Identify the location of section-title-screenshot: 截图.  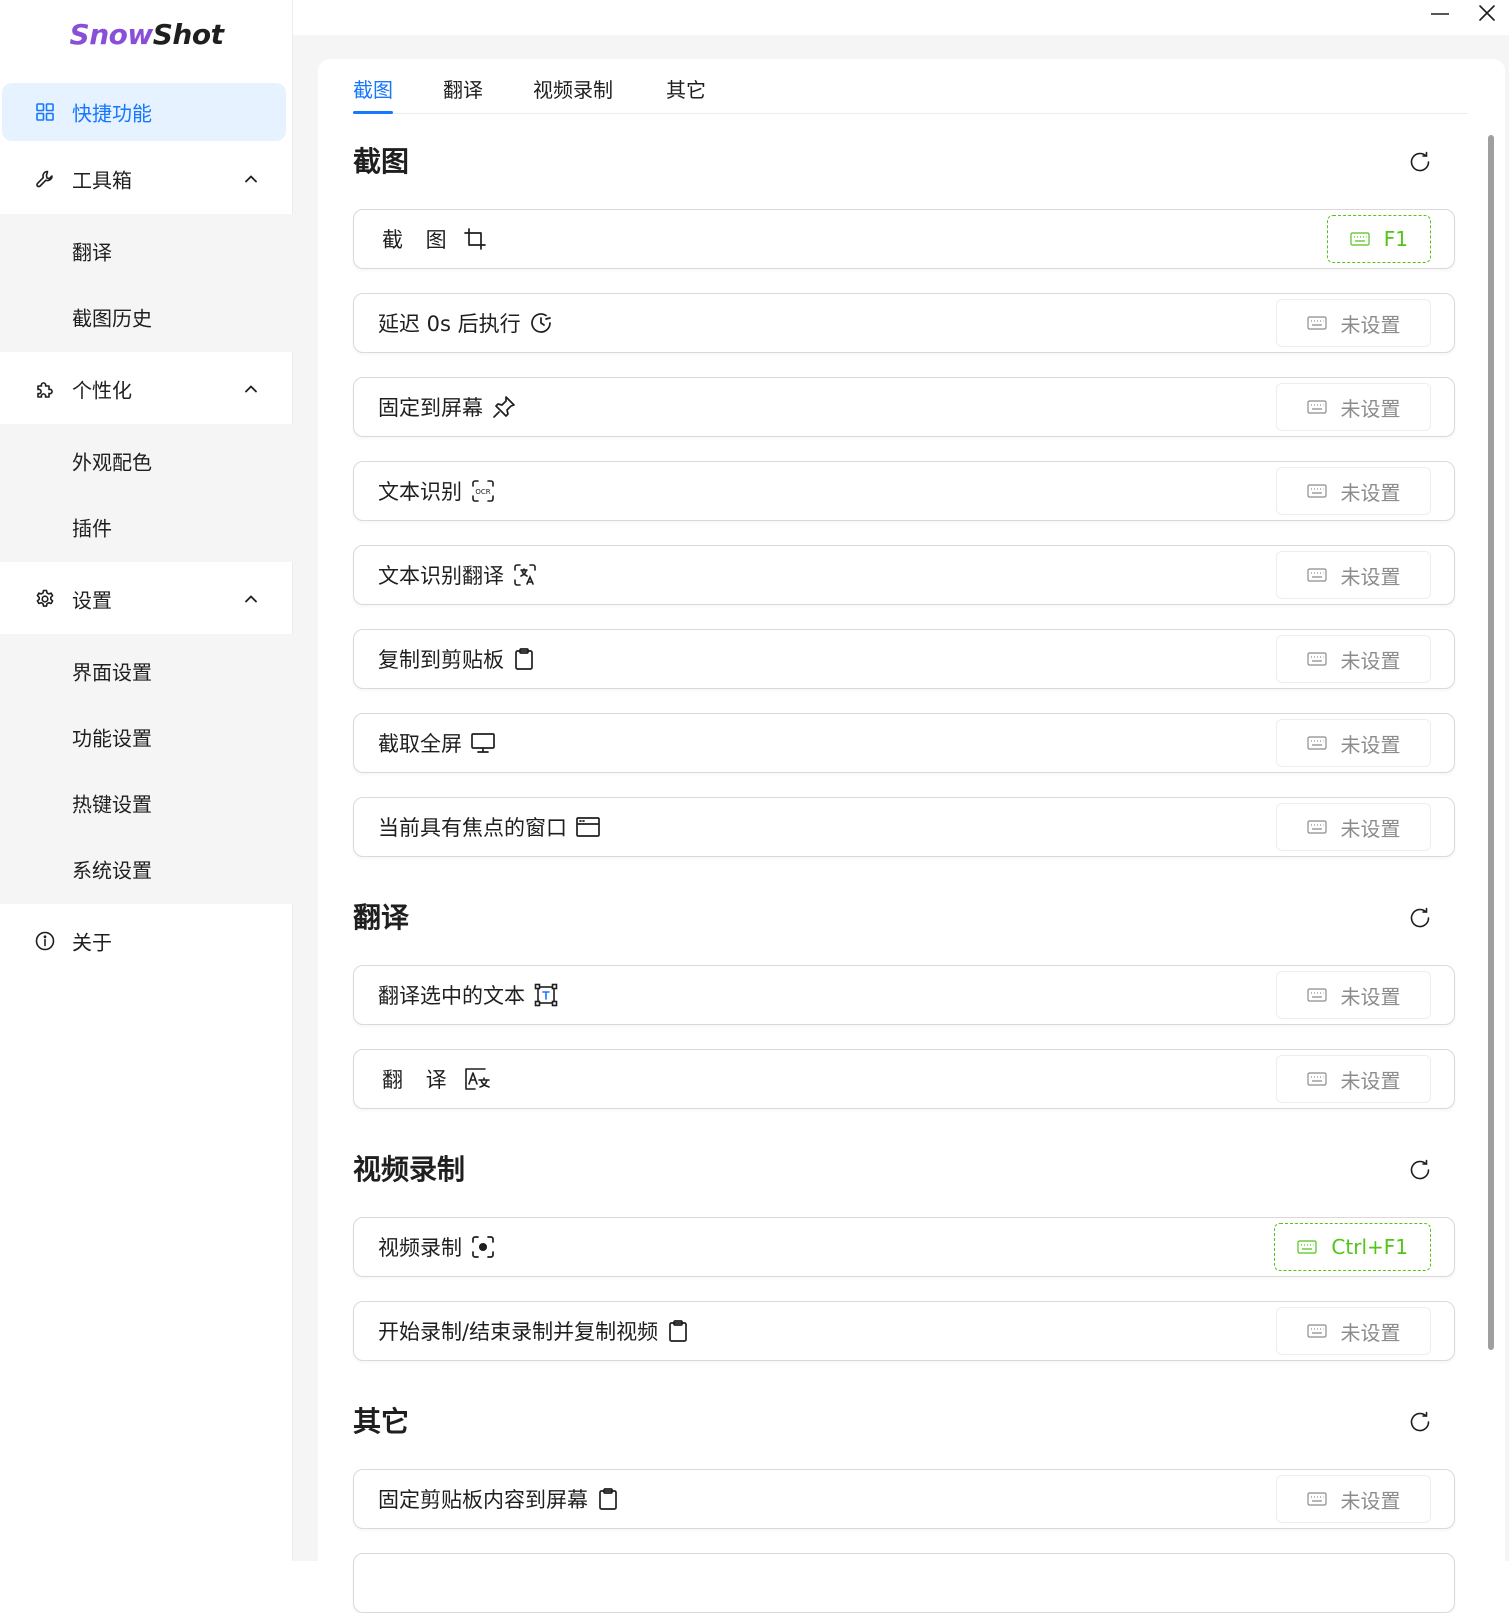
(381, 161).